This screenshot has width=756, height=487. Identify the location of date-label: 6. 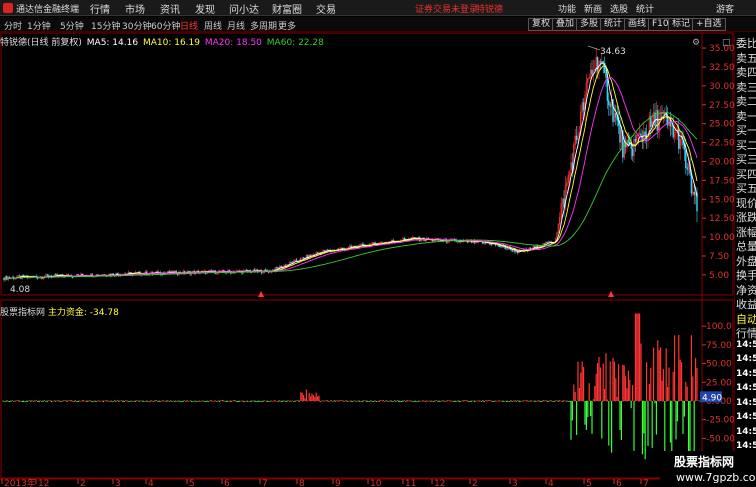
(619, 483).